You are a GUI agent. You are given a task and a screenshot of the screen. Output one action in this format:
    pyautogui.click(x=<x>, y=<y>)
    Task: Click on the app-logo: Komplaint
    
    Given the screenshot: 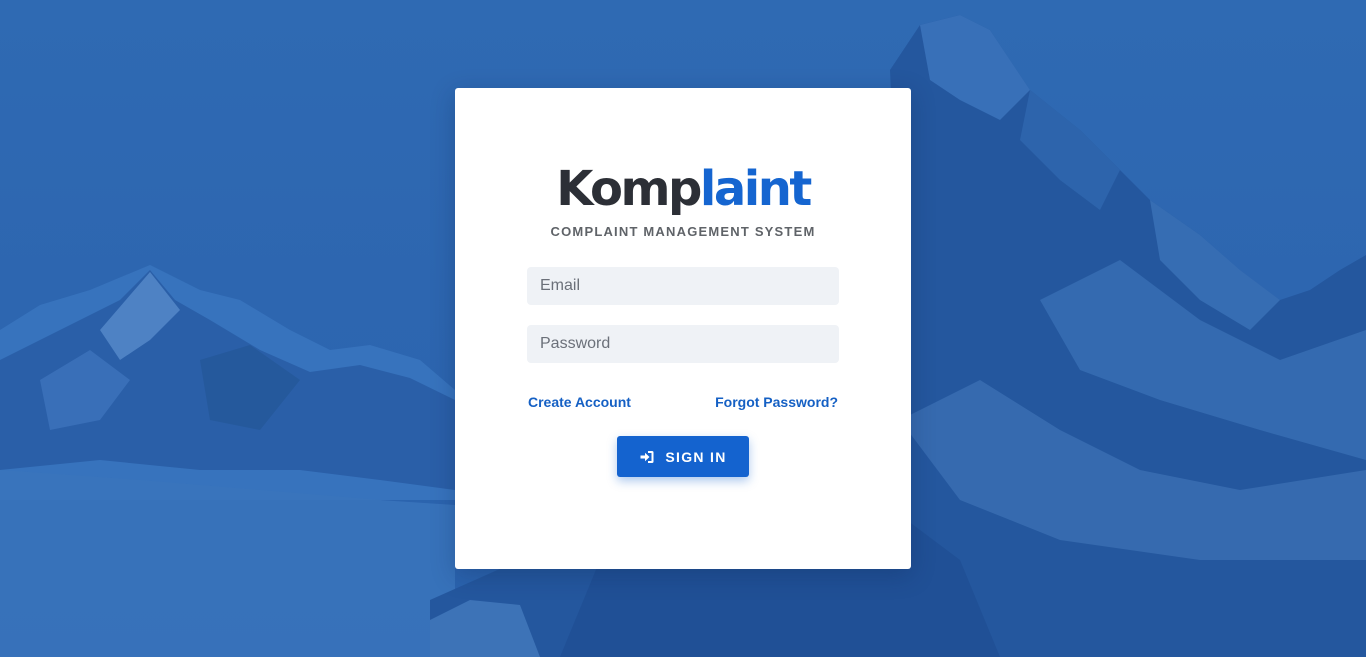 What is the action you would take?
    pyautogui.click(x=683, y=189)
    